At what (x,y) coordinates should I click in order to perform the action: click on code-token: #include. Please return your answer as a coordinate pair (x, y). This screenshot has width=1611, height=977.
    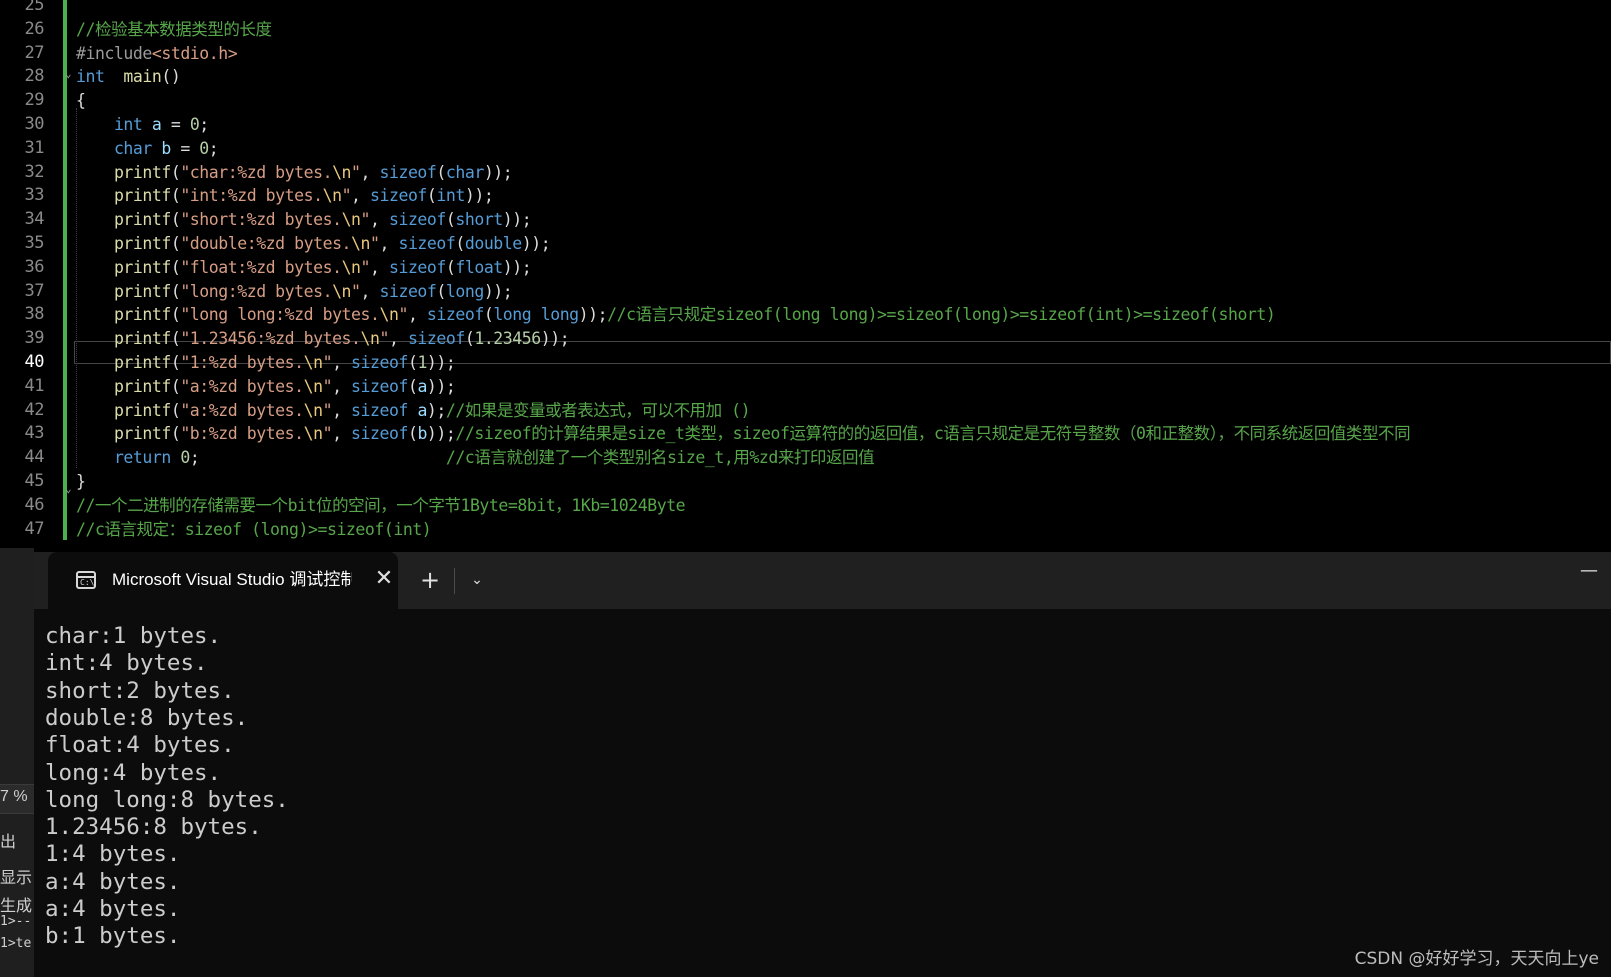
    Looking at the image, I should click on (114, 53).